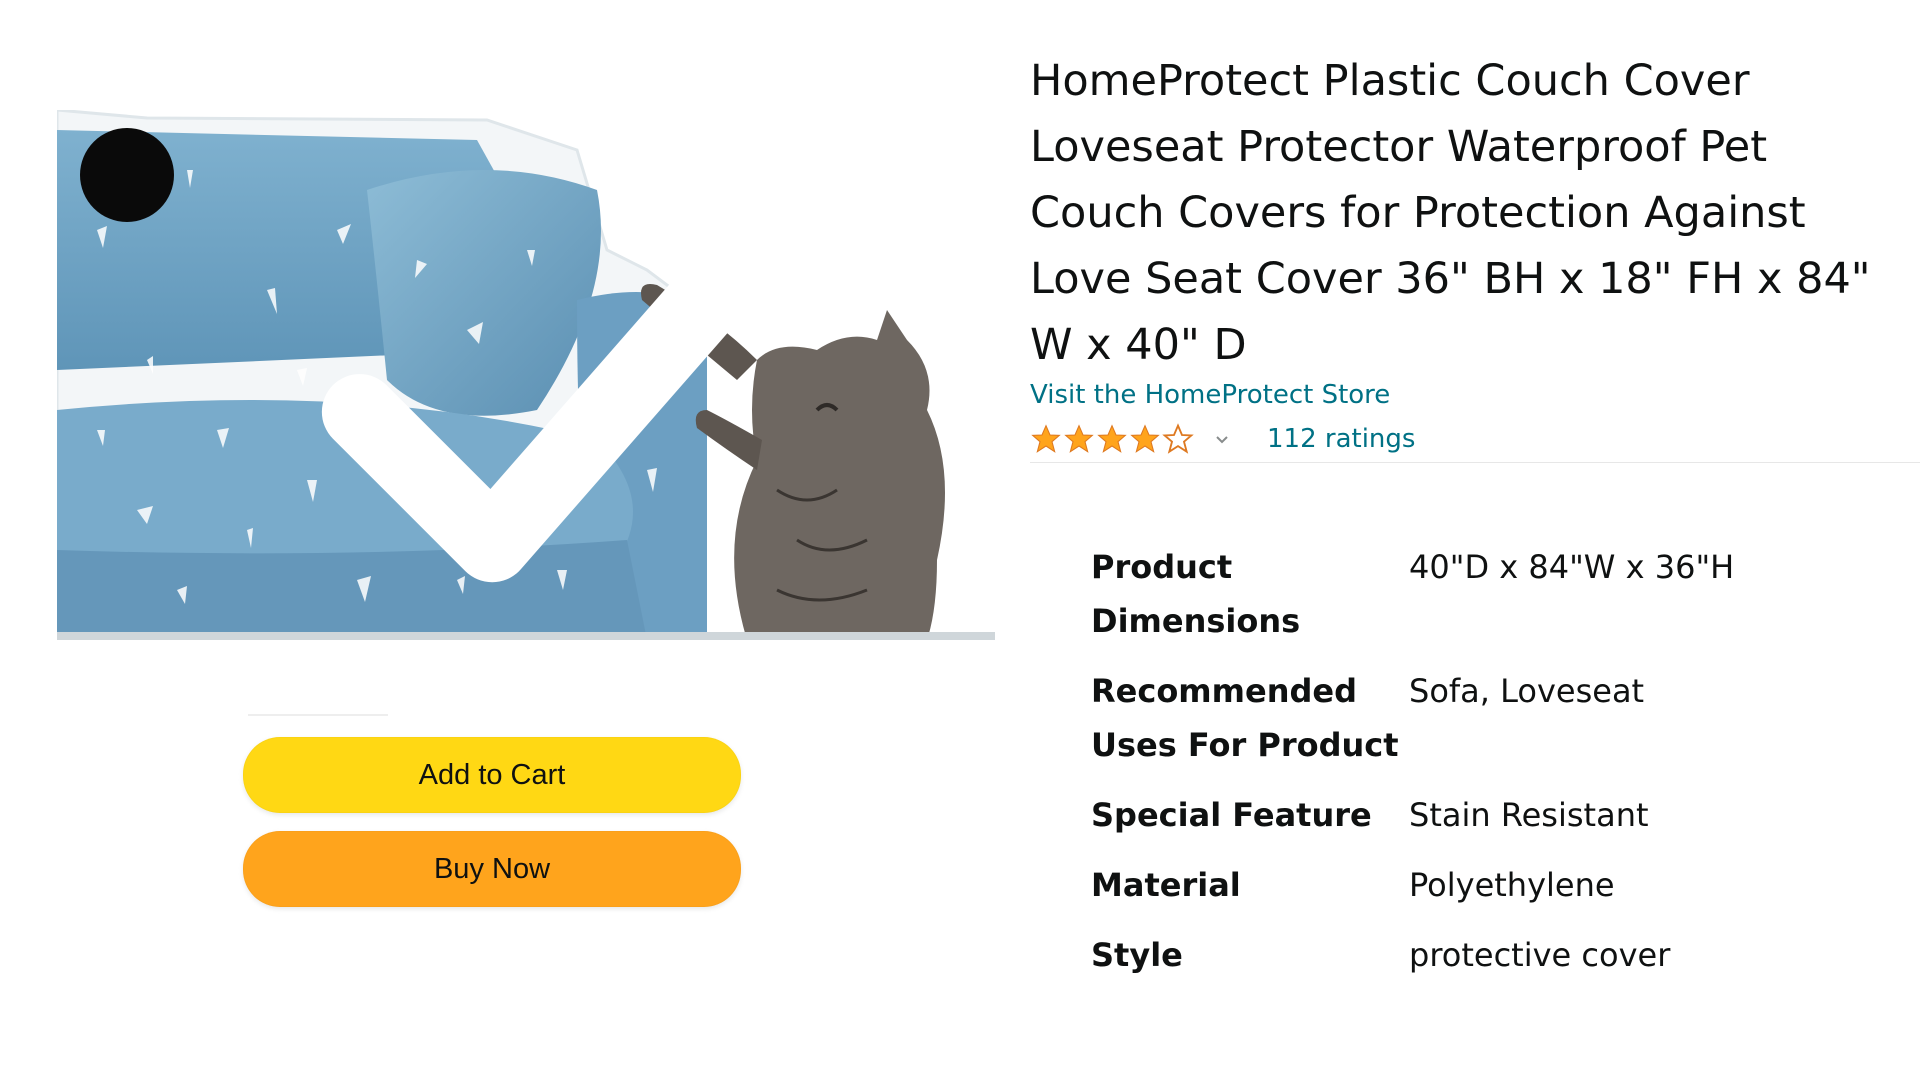 This screenshot has height=1080, width=1920. What do you see at coordinates (1231, 815) in the screenshot?
I see `spec-label: Special Feature` at bounding box center [1231, 815].